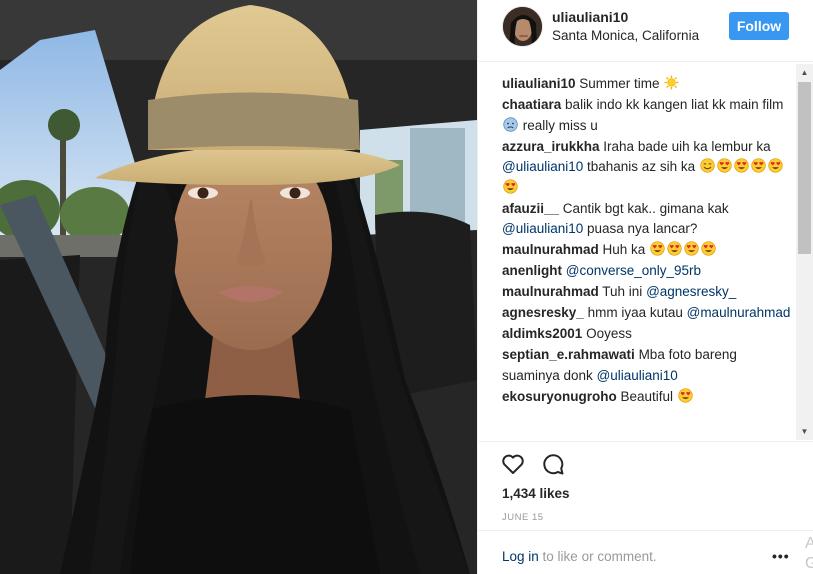  I want to click on comment-item: ekosuryonugroho Beautiful, so click(648, 397).